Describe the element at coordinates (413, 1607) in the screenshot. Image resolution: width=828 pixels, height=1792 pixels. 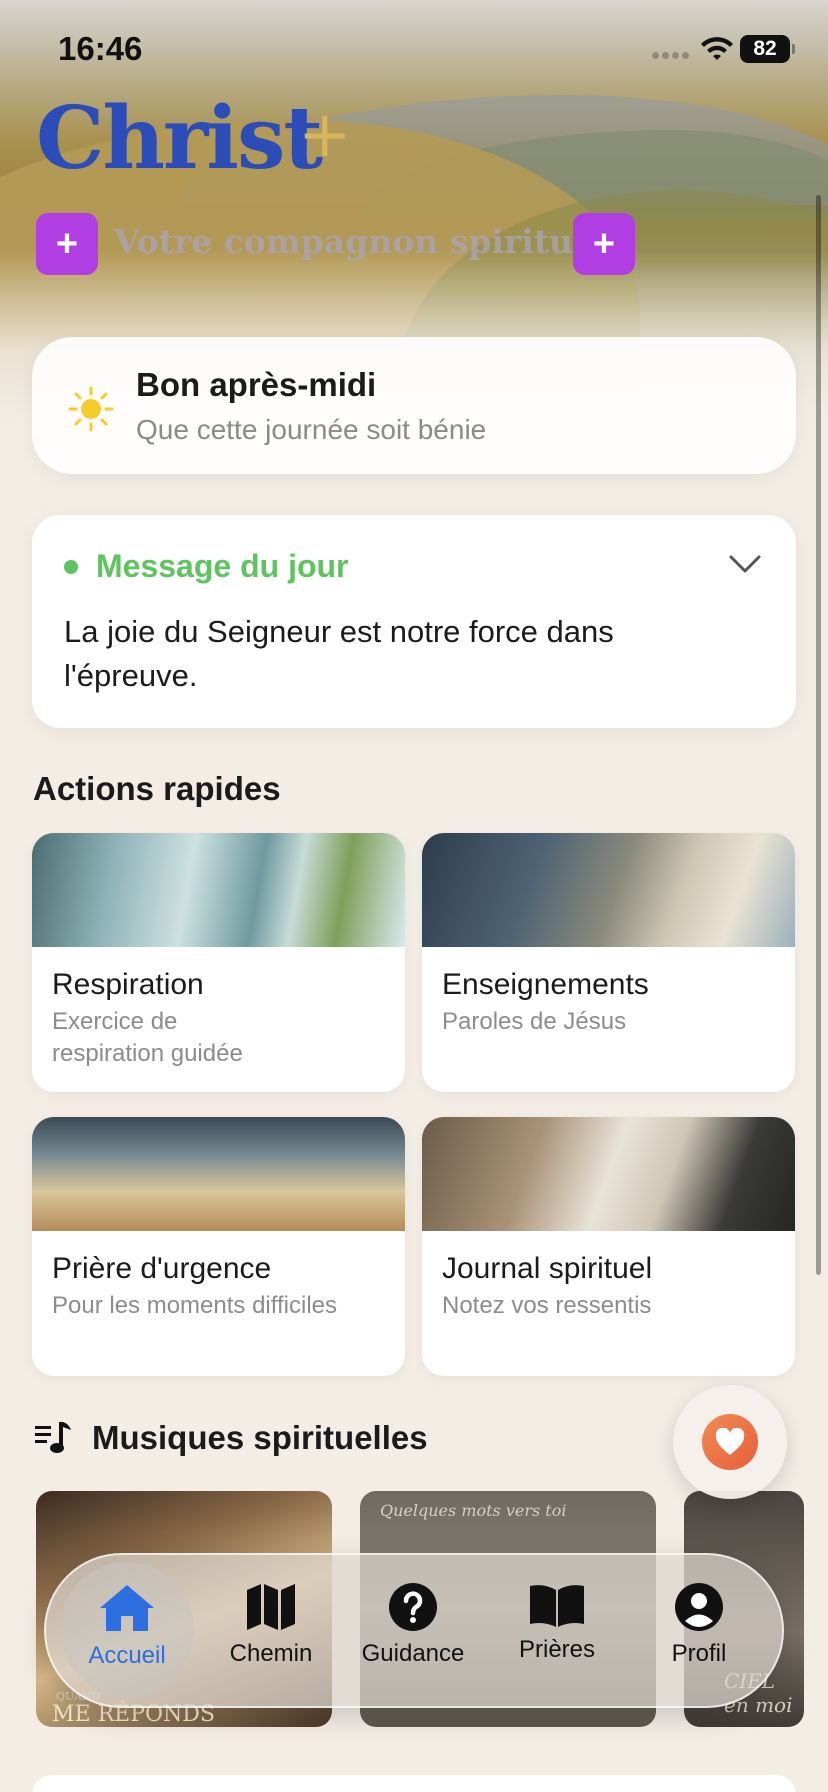
I see `question-circle-icon` at that location.